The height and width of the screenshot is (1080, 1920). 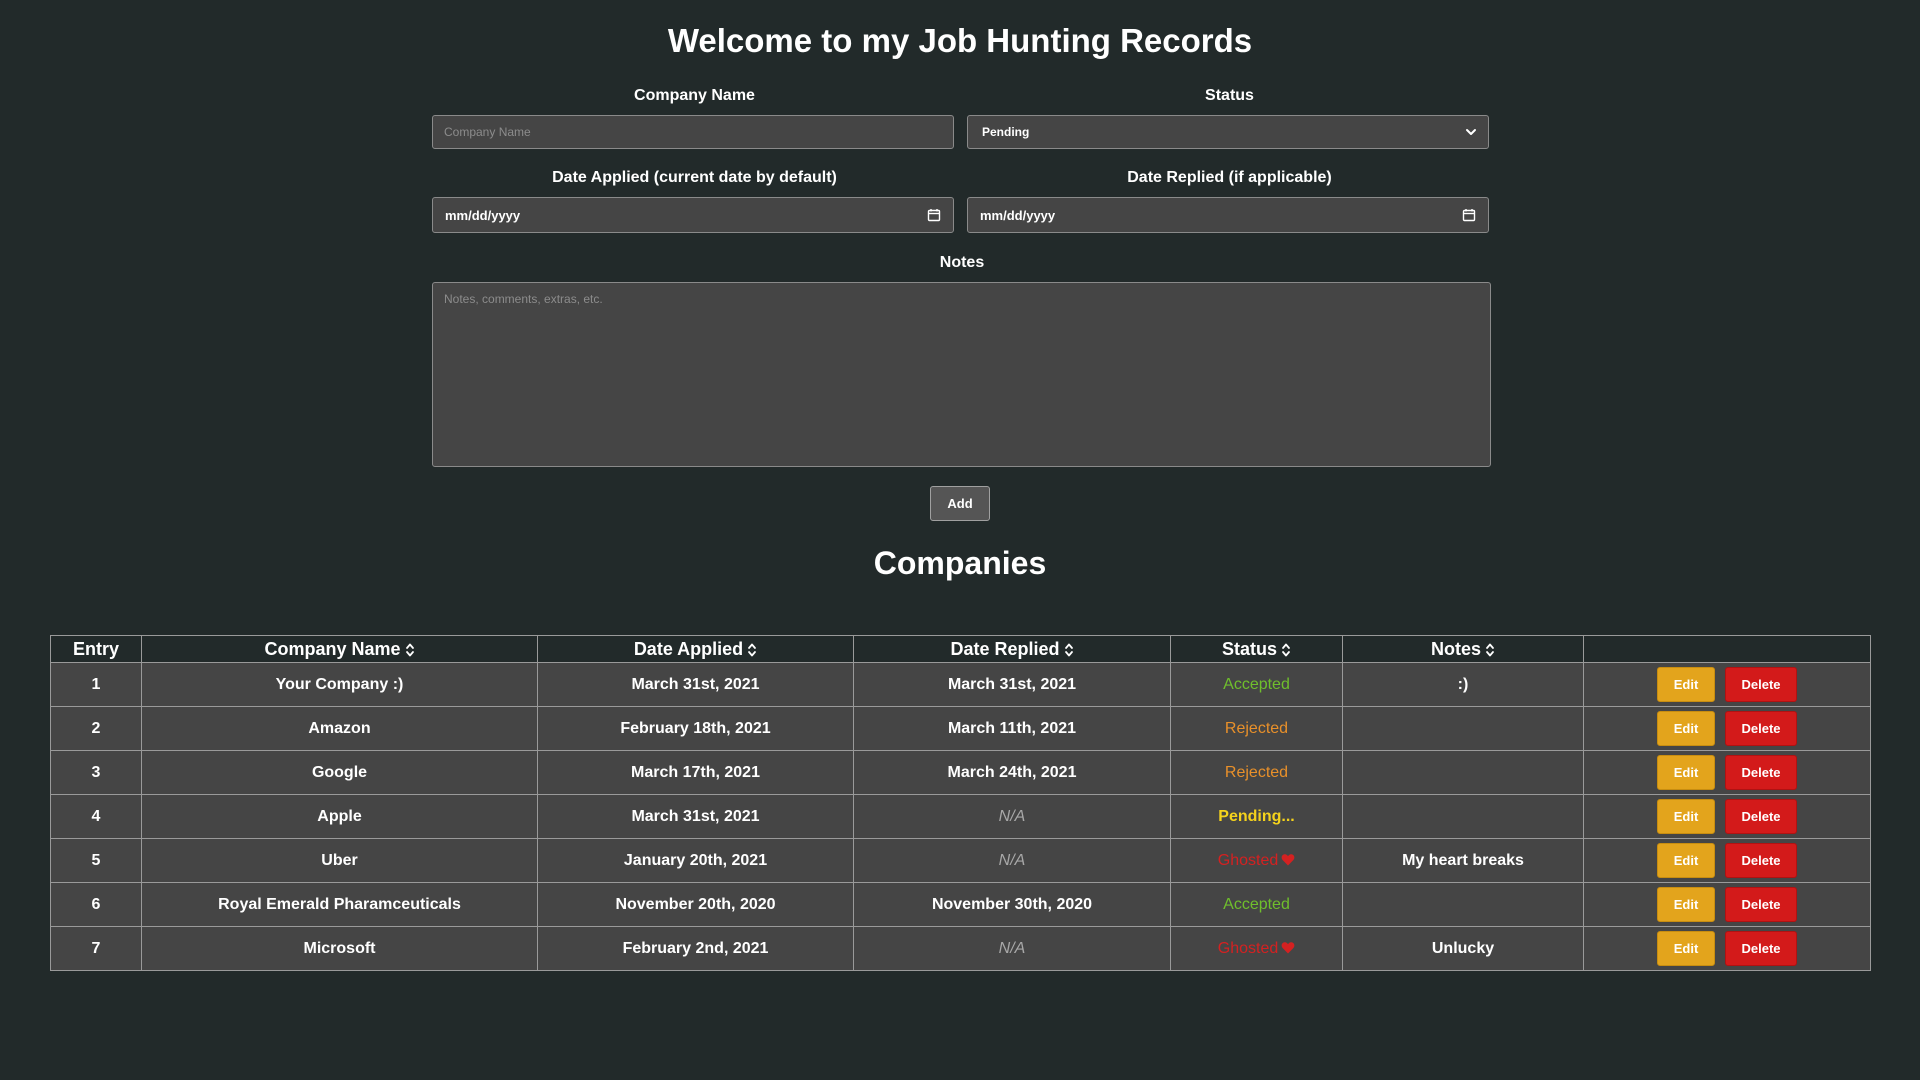 What do you see at coordinates (339, 684) in the screenshot?
I see `company-name-cell: Your Company :)` at bounding box center [339, 684].